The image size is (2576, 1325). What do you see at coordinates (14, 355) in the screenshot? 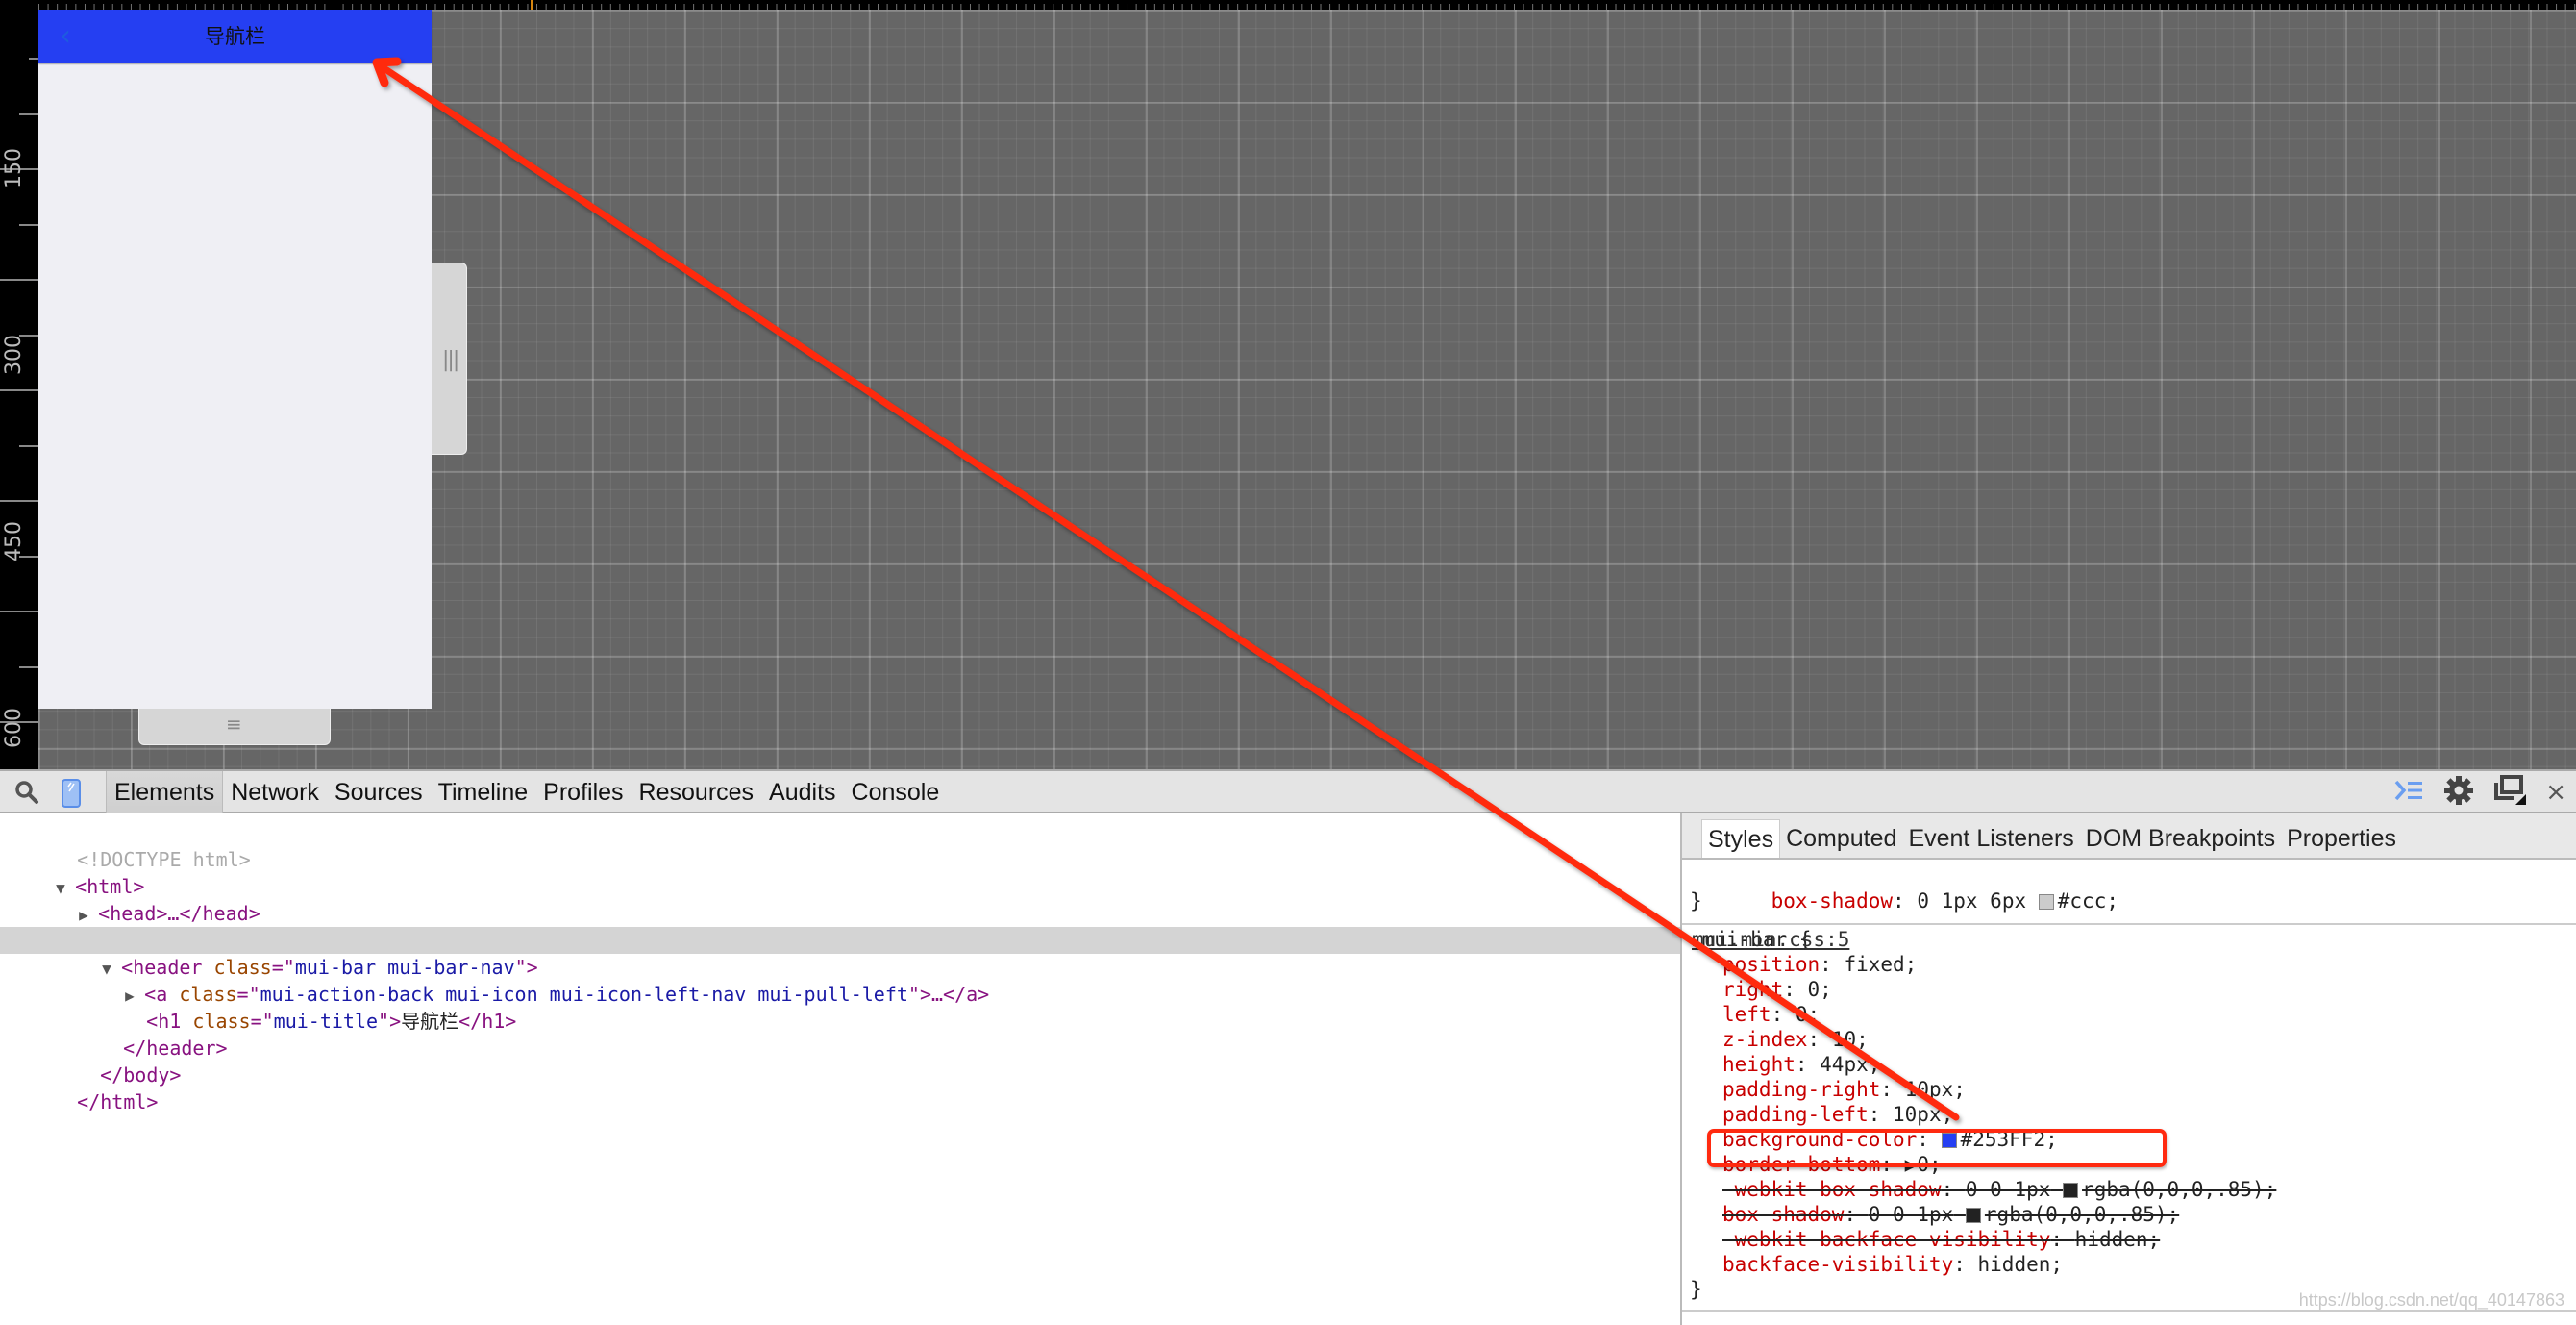
I see `ruler-label: 300` at bounding box center [14, 355].